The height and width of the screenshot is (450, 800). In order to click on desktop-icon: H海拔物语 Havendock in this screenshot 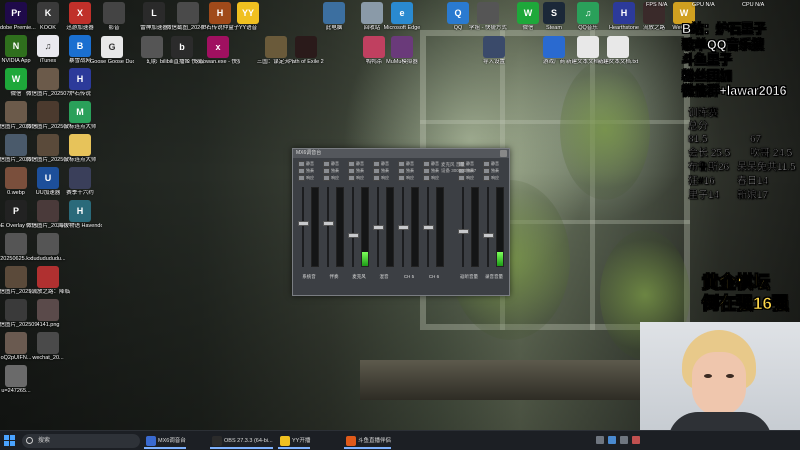, I will do `click(80, 215)`.